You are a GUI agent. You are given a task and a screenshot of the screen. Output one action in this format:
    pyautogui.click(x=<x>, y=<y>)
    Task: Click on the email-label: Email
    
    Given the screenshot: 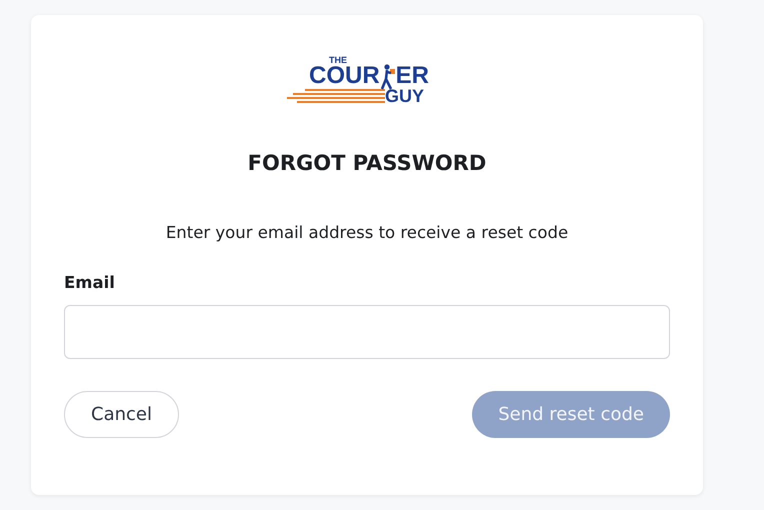 What is the action you would take?
    pyautogui.click(x=90, y=282)
    